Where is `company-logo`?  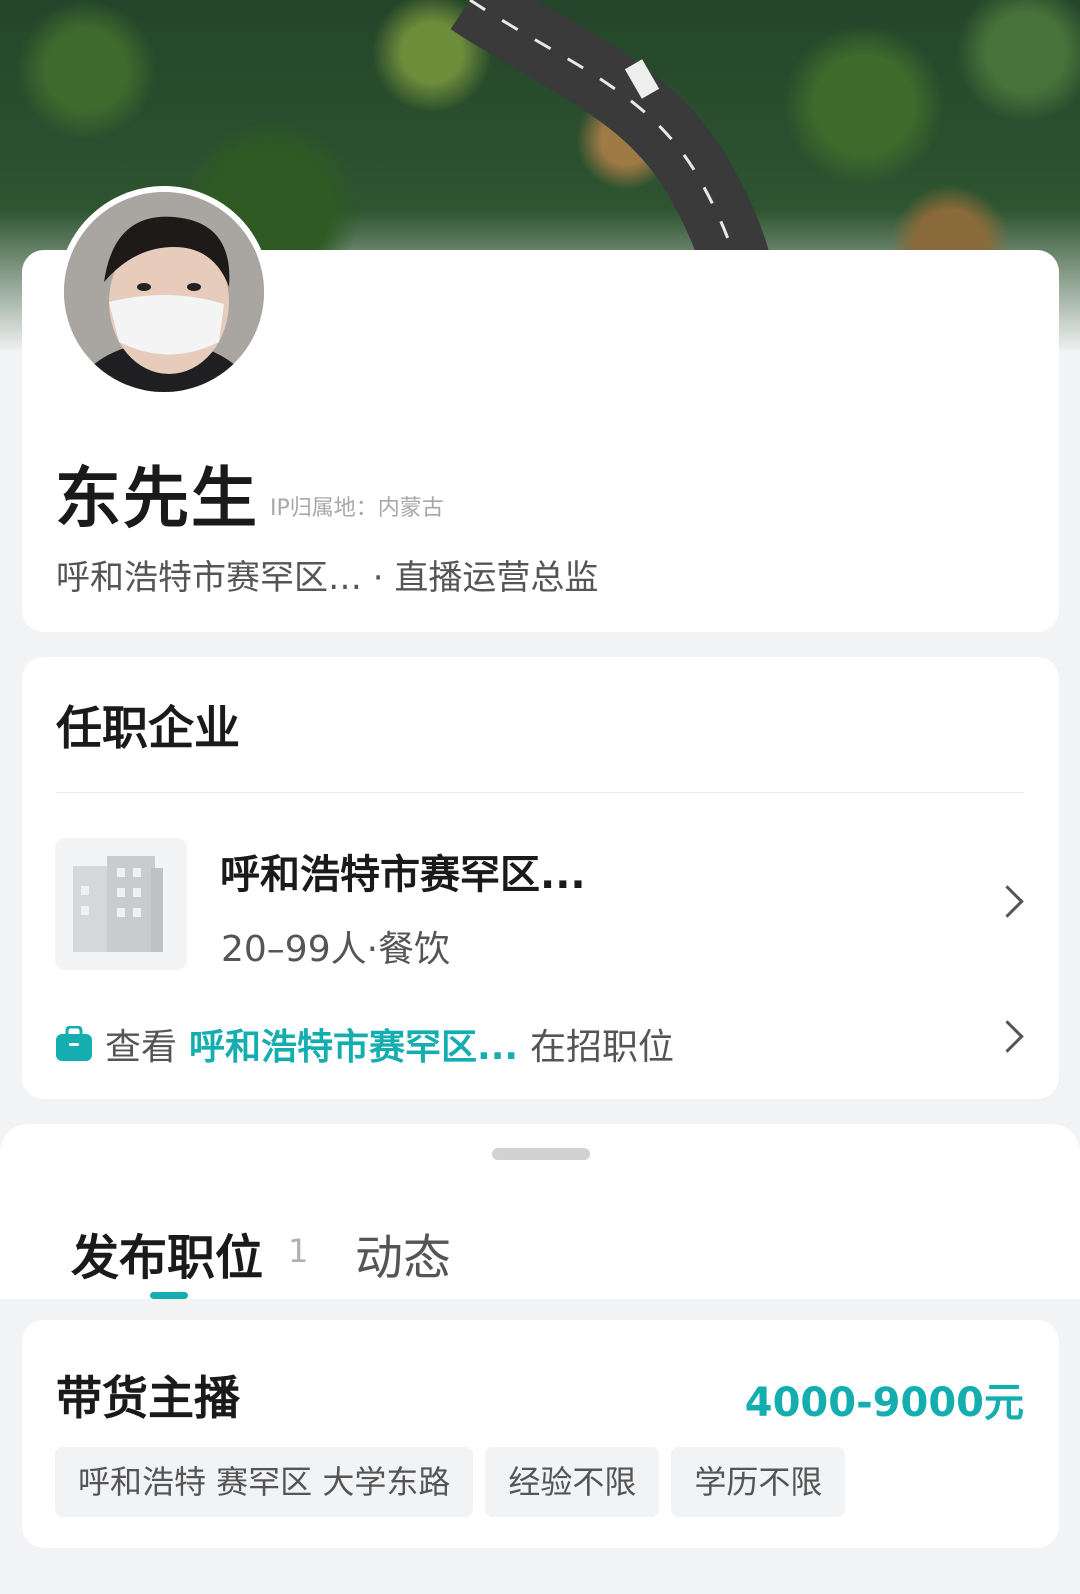 company-logo is located at coordinates (121, 904).